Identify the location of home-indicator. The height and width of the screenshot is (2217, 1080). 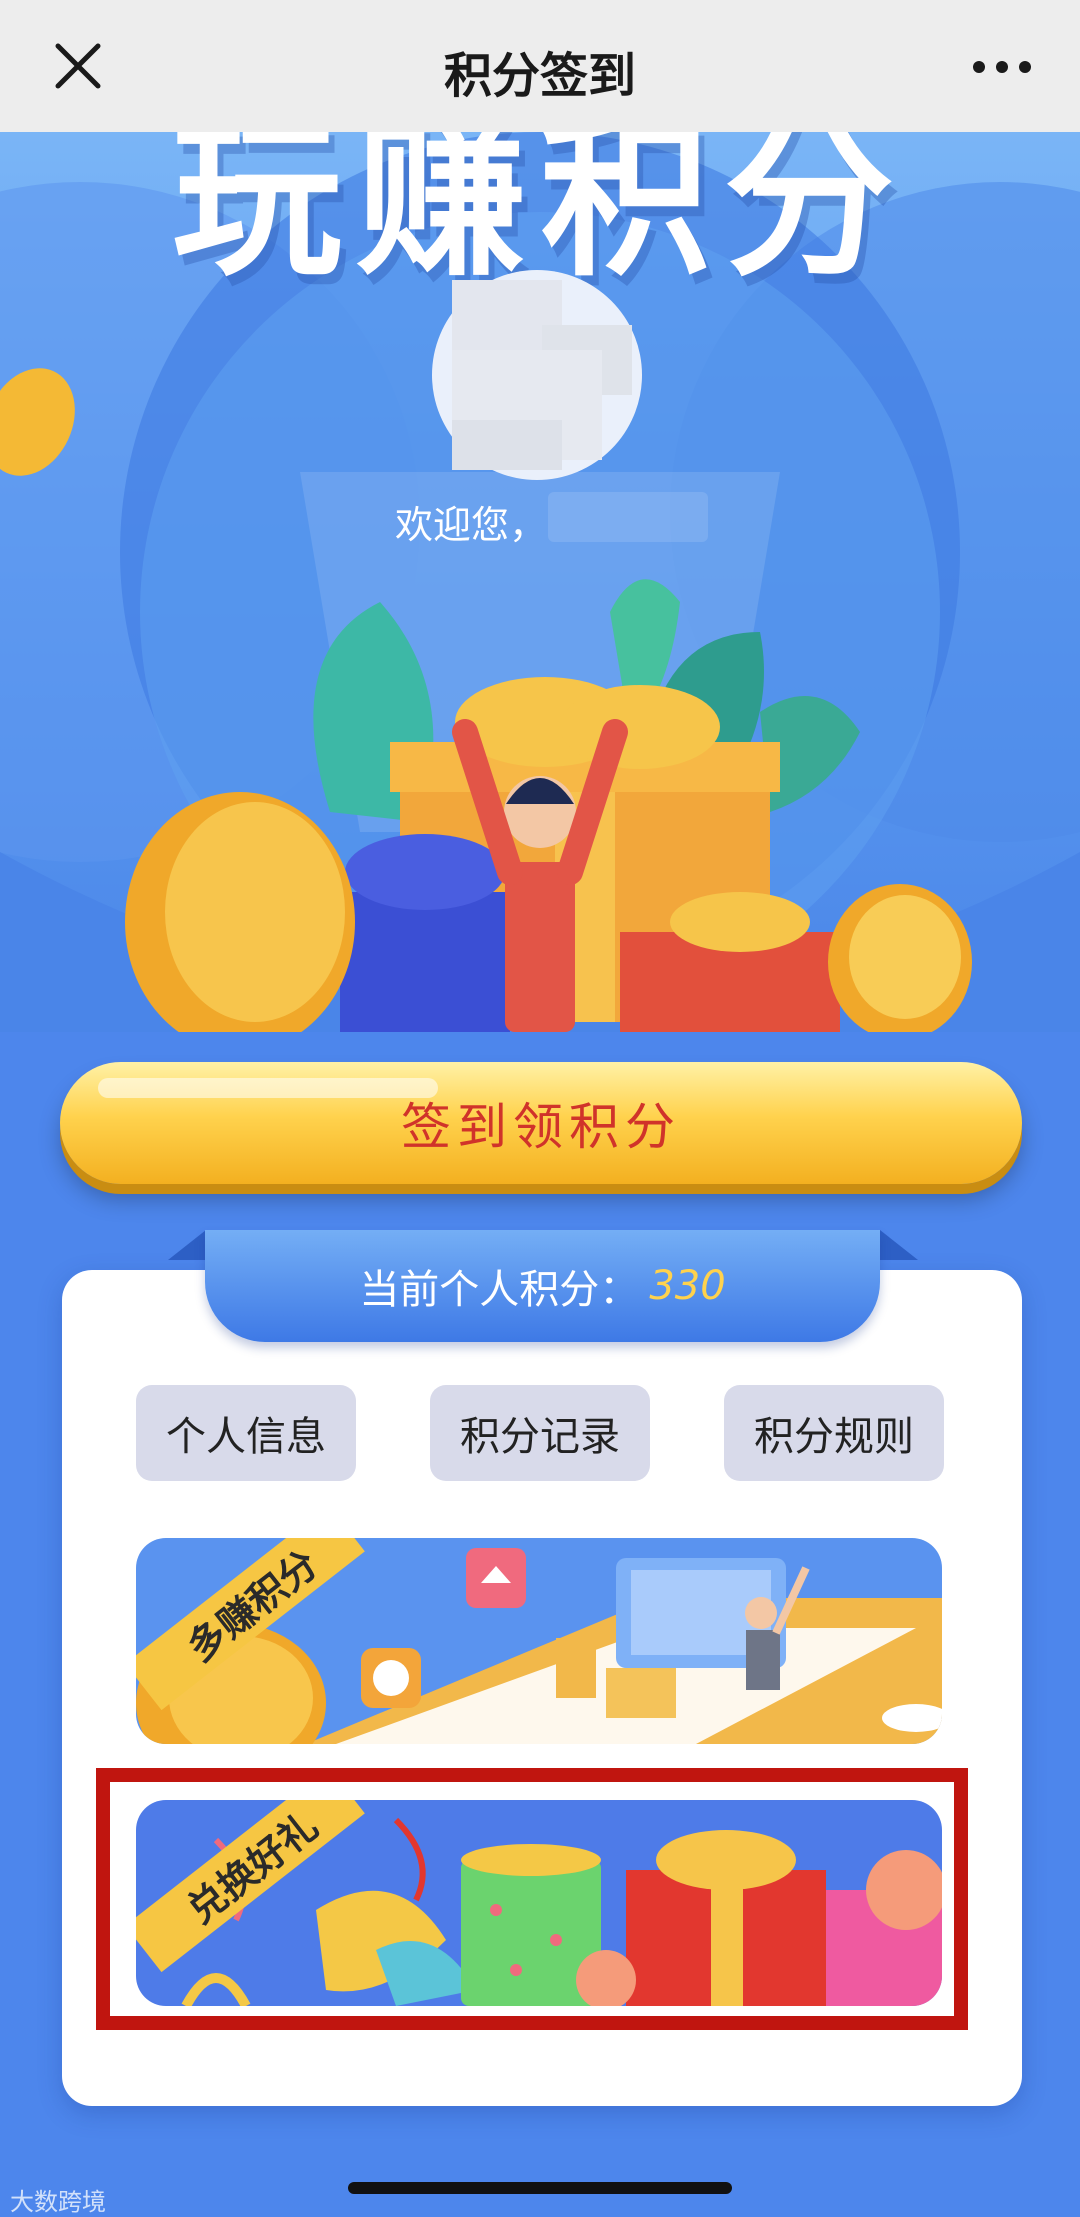
(540, 2188).